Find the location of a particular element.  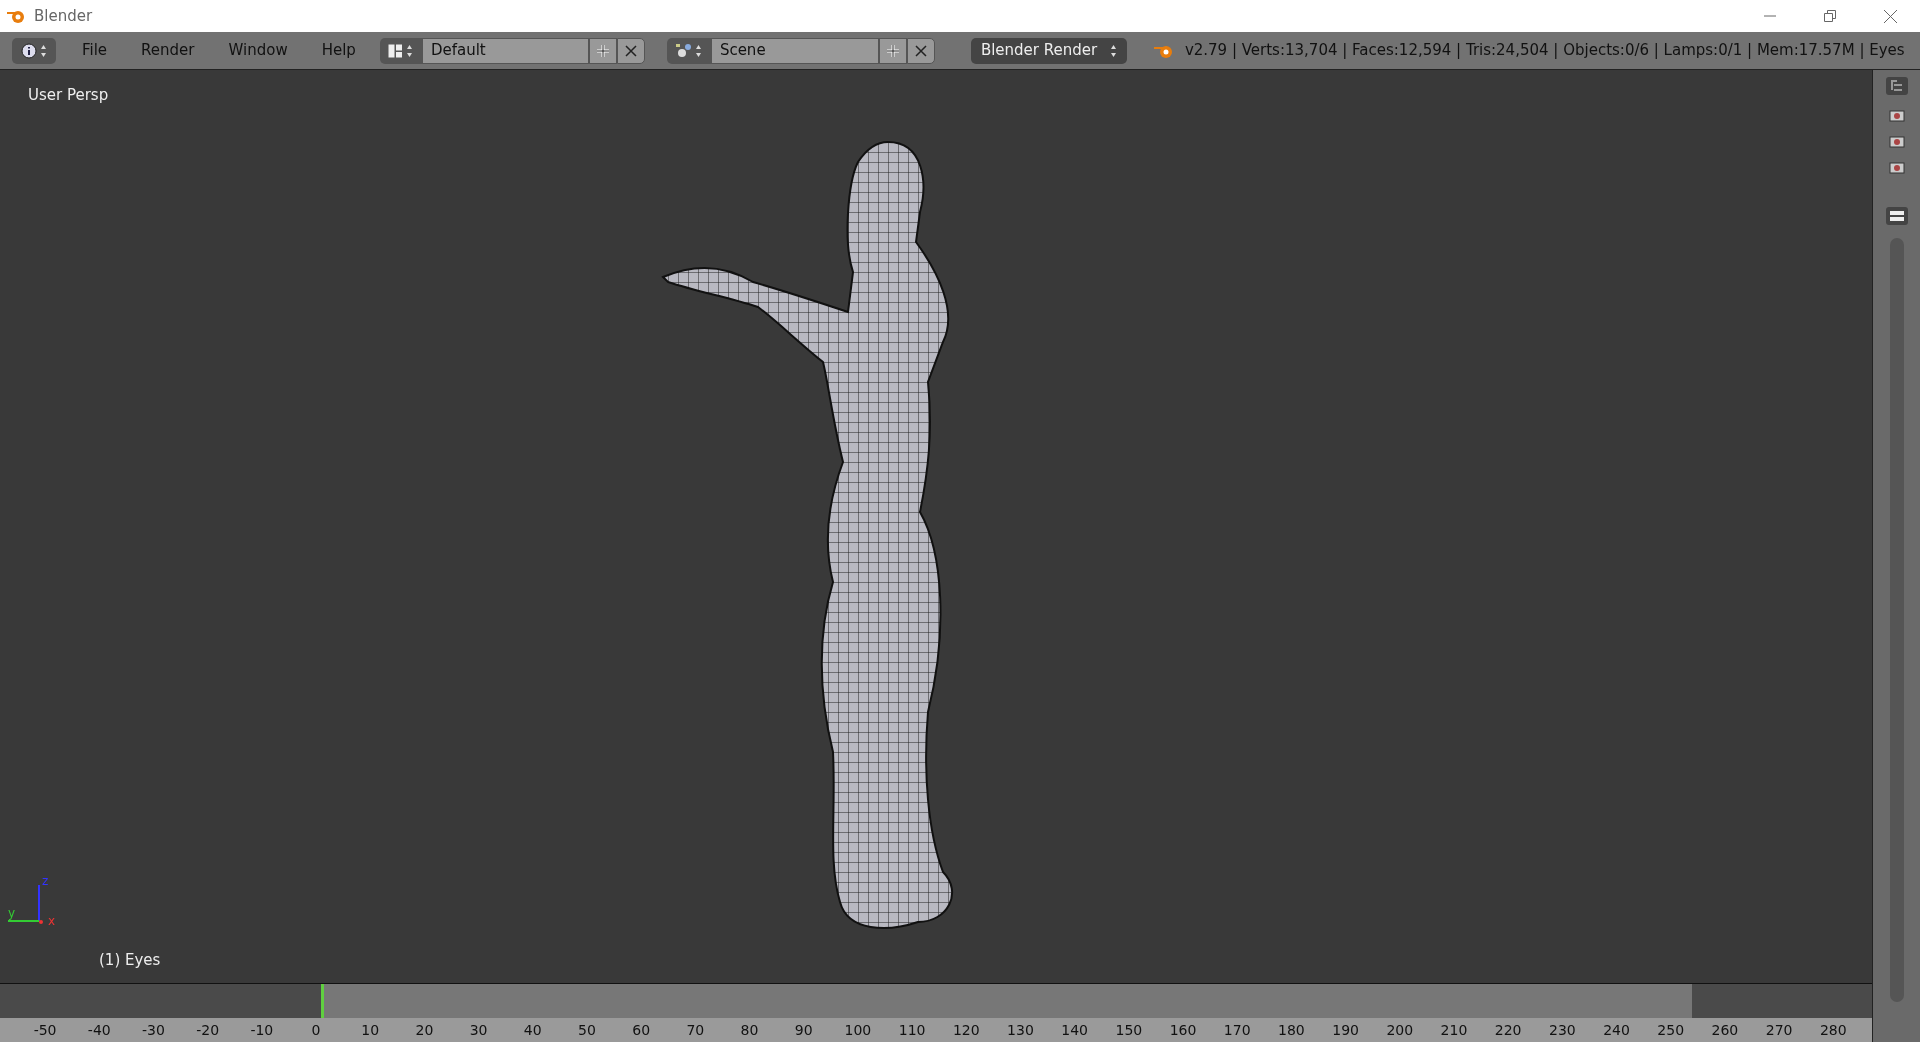

frame-number: 160 is located at coordinates (1183, 1030).